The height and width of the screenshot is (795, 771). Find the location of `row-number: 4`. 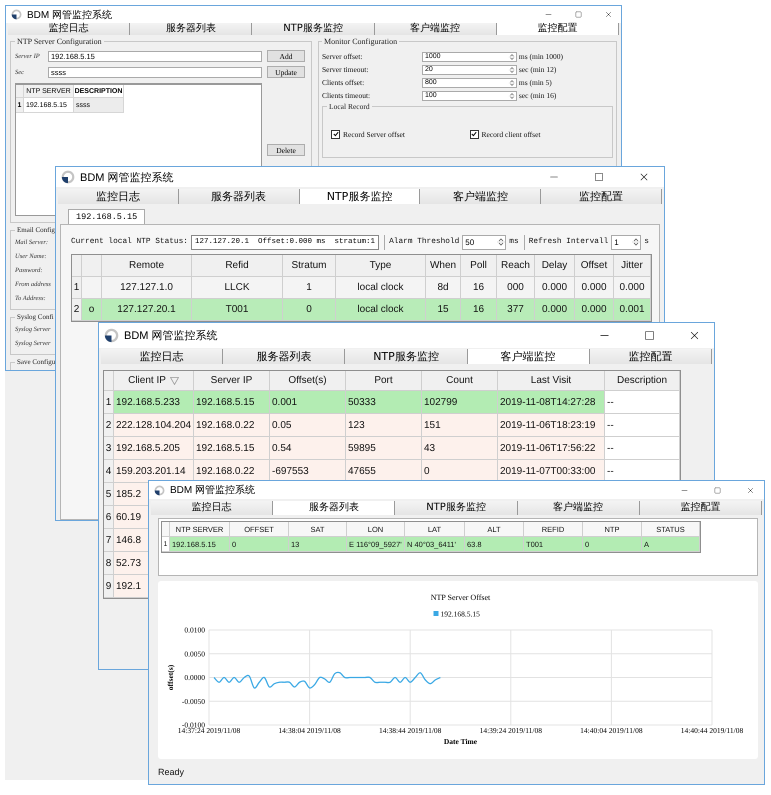

row-number: 4 is located at coordinates (109, 471).